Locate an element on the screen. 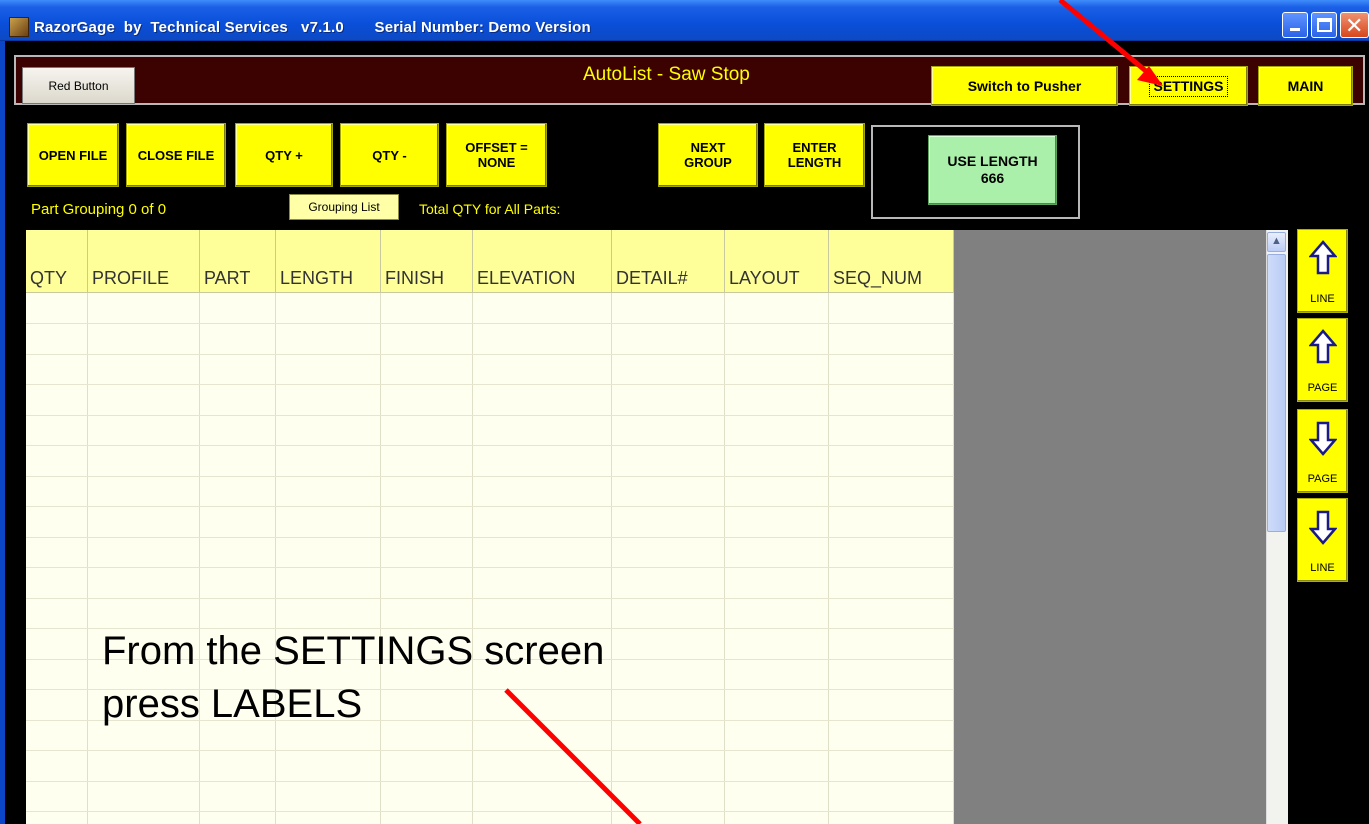 The image size is (1369, 824). arrow-to-settings is located at coordinates (1106, 39).